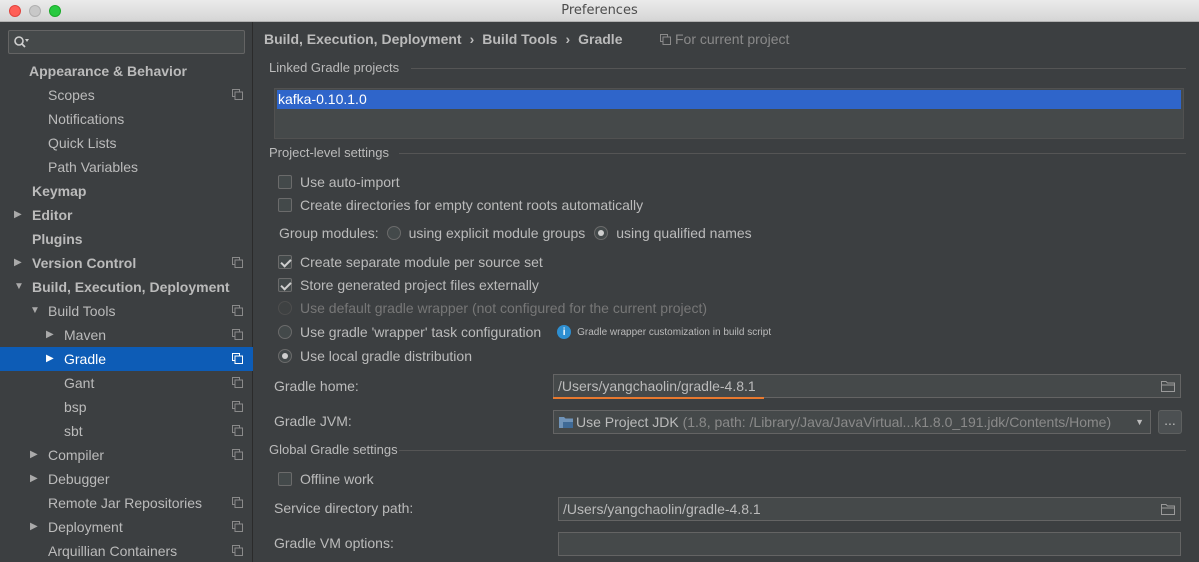 This screenshot has height=562, width=1199. Describe the element at coordinates (126, 95) in the screenshot. I see `sidebar-item: Scopes` at that location.